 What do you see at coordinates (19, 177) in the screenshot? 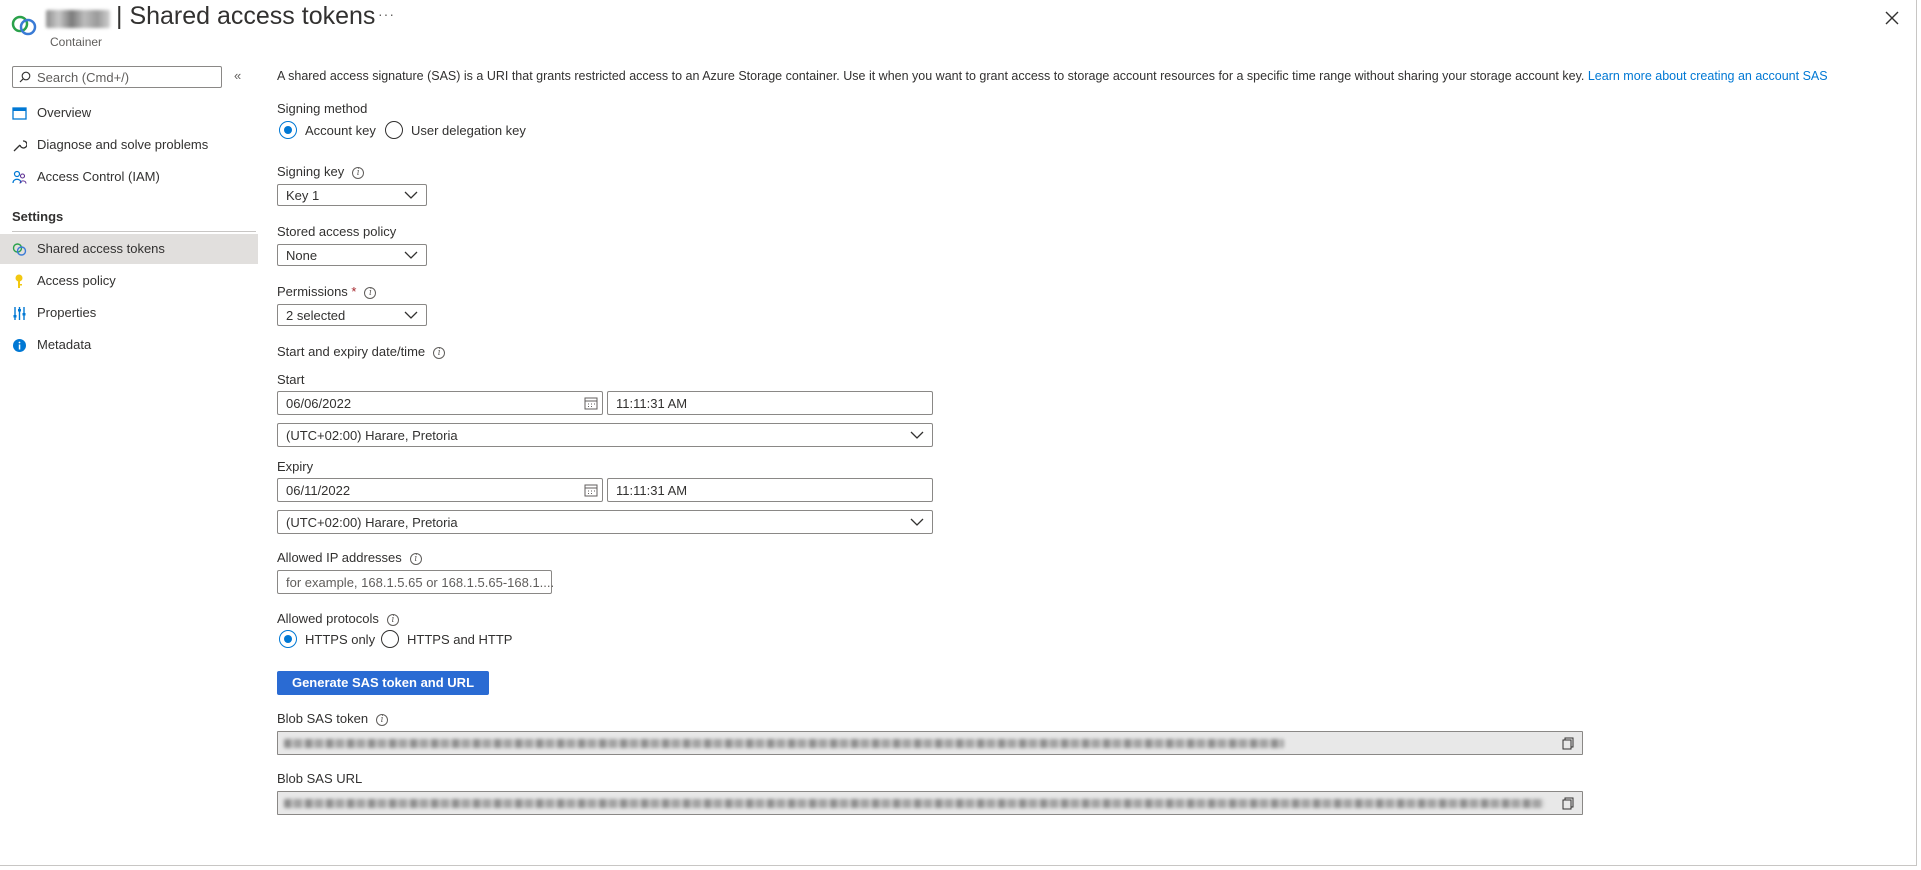
I see `people-icon` at bounding box center [19, 177].